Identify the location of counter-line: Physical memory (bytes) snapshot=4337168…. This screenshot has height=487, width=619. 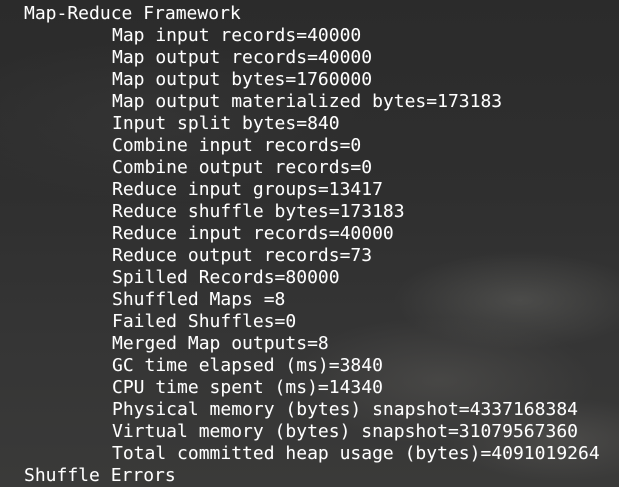
(345, 409).